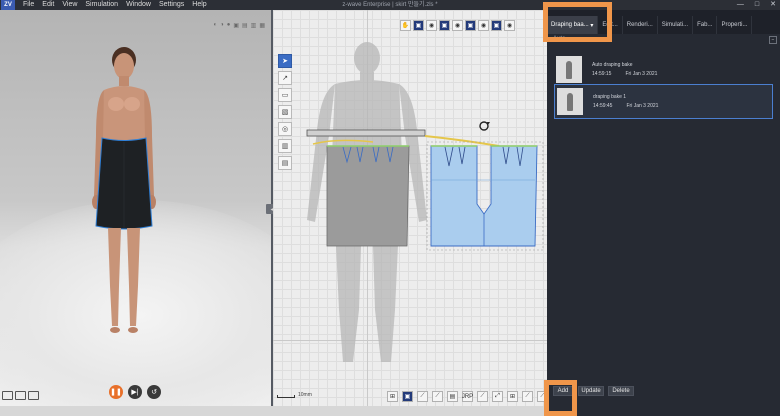 The image size is (780, 416). What do you see at coordinates (285, 163) in the screenshot?
I see `sewing-tool-icon: ▤` at bounding box center [285, 163].